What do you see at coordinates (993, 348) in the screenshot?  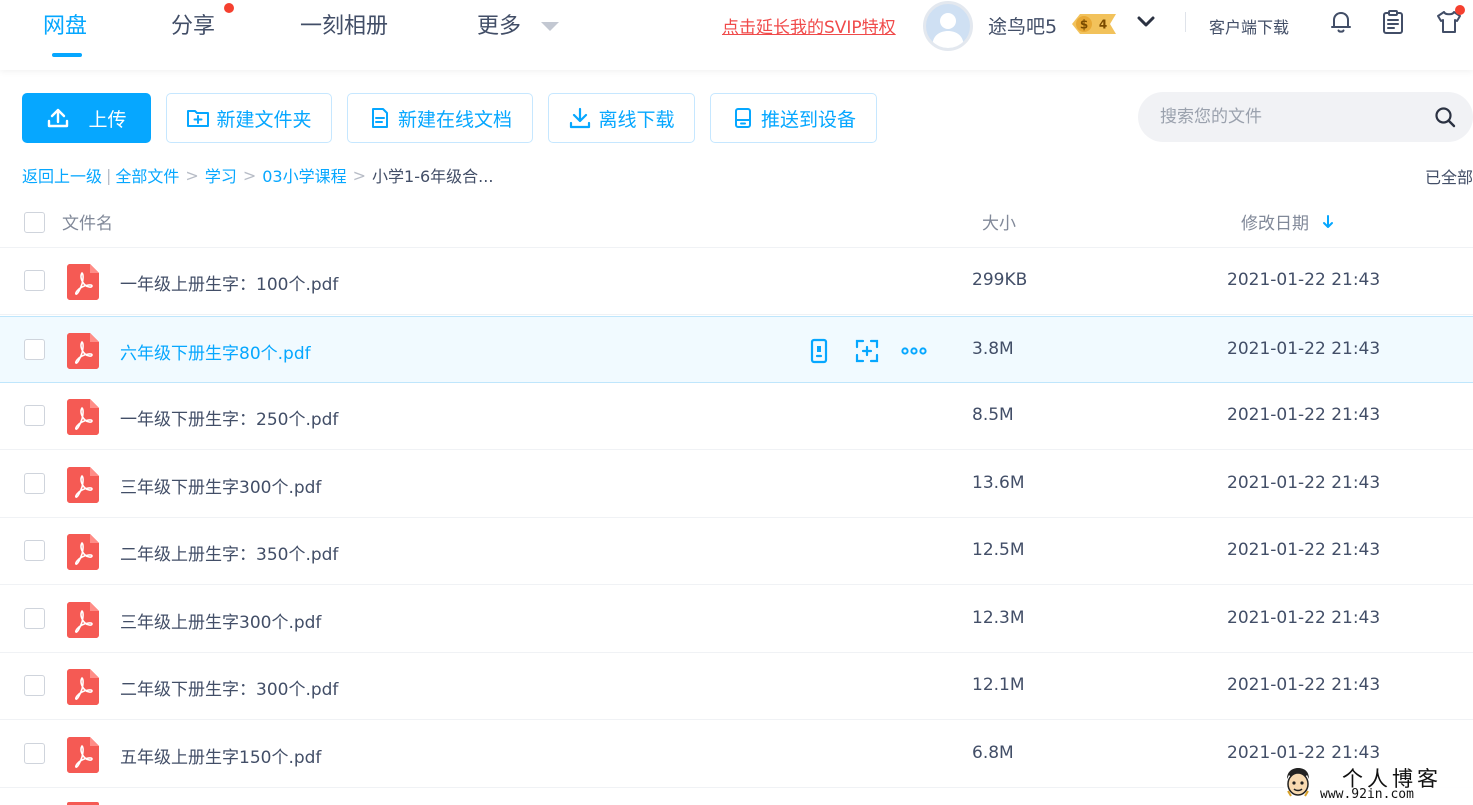 I see `file-size: 3.8M` at bounding box center [993, 348].